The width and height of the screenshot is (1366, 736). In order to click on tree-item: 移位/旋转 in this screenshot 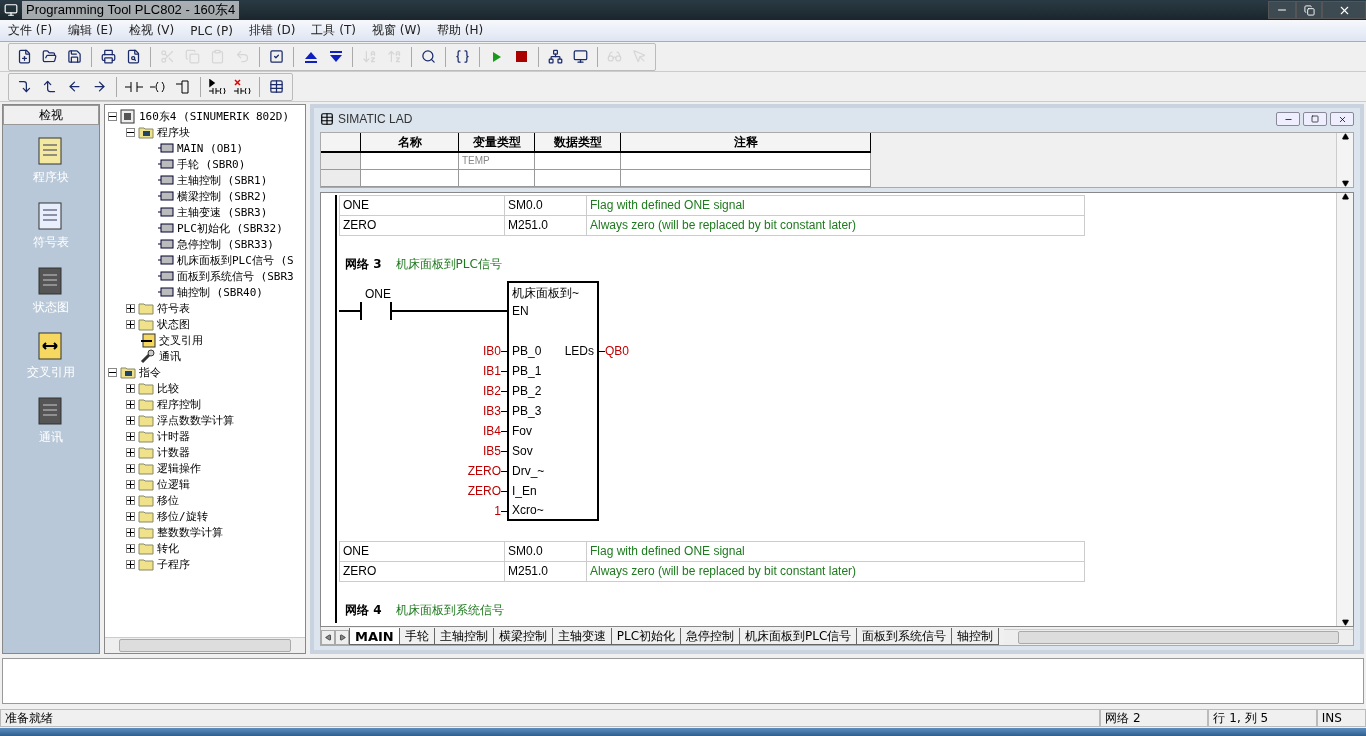, I will do `click(182, 516)`.